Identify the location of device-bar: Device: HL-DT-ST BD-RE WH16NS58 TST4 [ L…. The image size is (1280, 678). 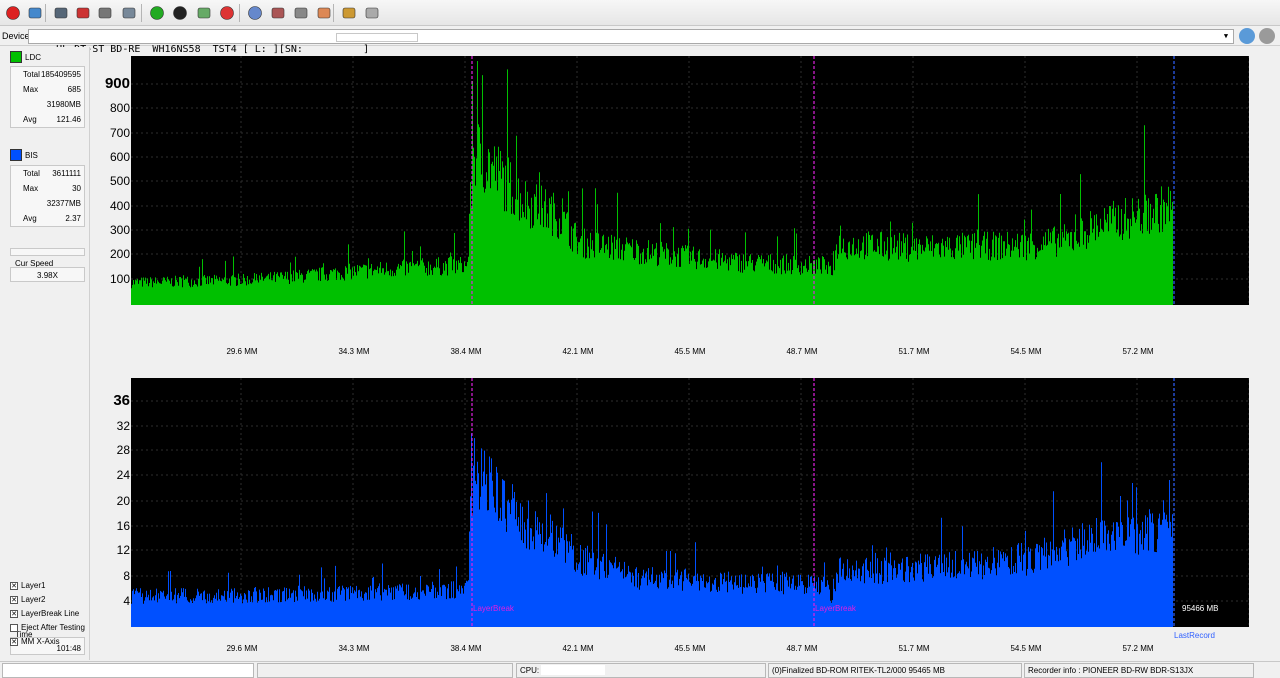
(640, 41).